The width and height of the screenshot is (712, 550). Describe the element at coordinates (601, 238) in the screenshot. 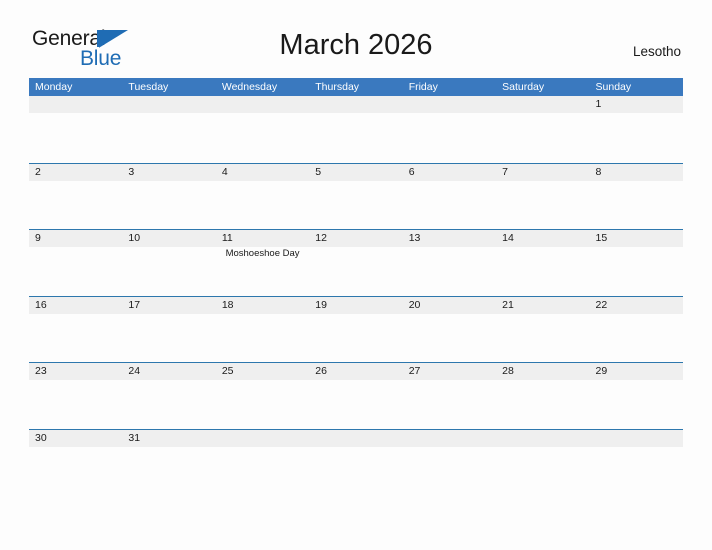

I see `day-number: 15` at that location.